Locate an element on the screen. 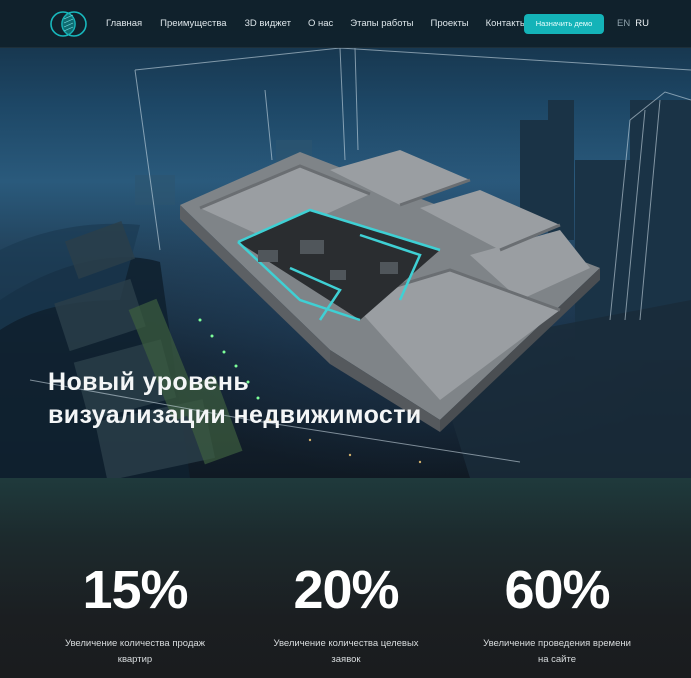 Image resolution: width=691 pixels, height=678 pixels. nav-item-advantages: Преимущества is located at coordinates (193, 23).